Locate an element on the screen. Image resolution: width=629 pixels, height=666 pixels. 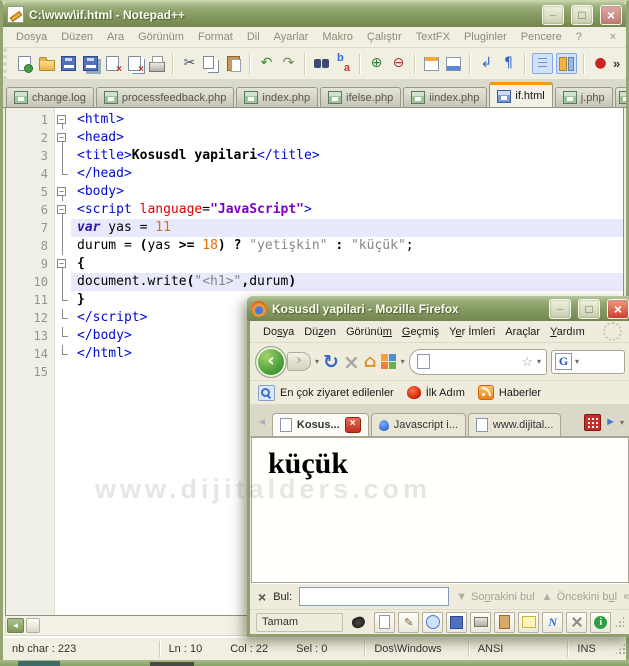
bookmark-i-lk-adım: İlk Adım is located at coordinates (435, 392).